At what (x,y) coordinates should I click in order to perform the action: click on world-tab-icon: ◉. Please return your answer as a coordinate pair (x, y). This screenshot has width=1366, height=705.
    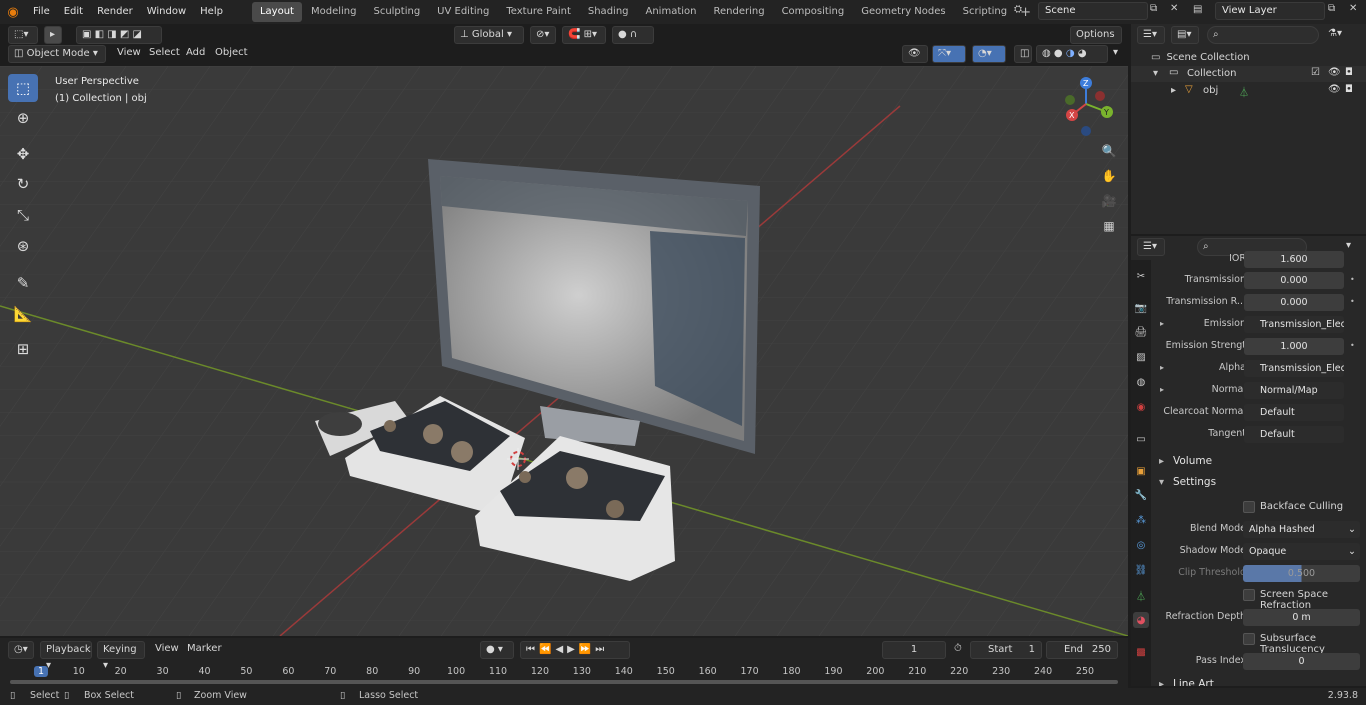
    Looking at the image, I should click on (1141, 407).